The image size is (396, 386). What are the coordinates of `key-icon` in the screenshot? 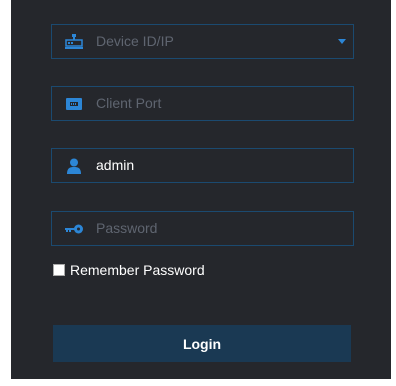 It's located at (74, 229).